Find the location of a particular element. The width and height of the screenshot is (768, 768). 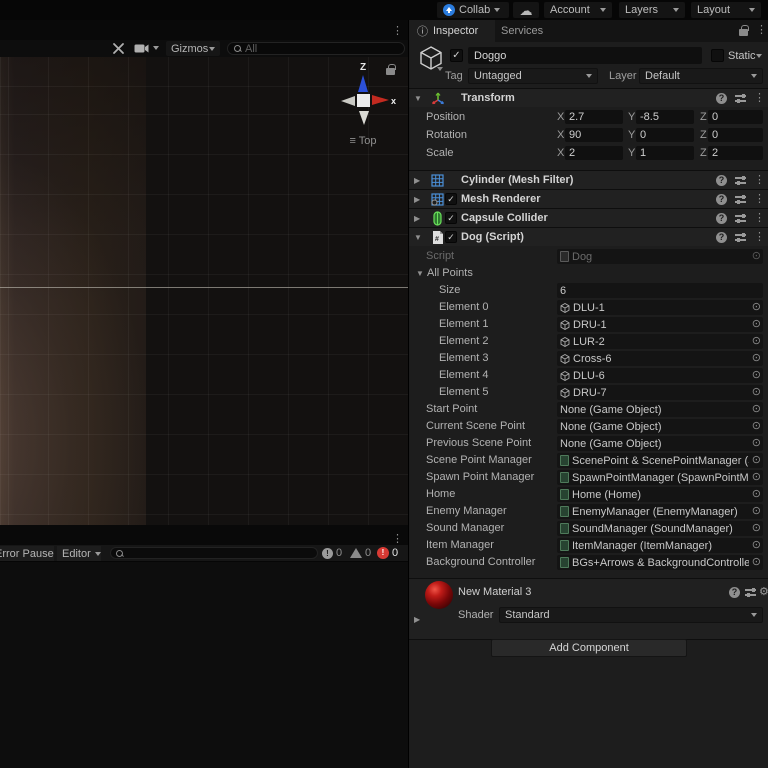

tab-services: Services is located at coordinates (522, 31).